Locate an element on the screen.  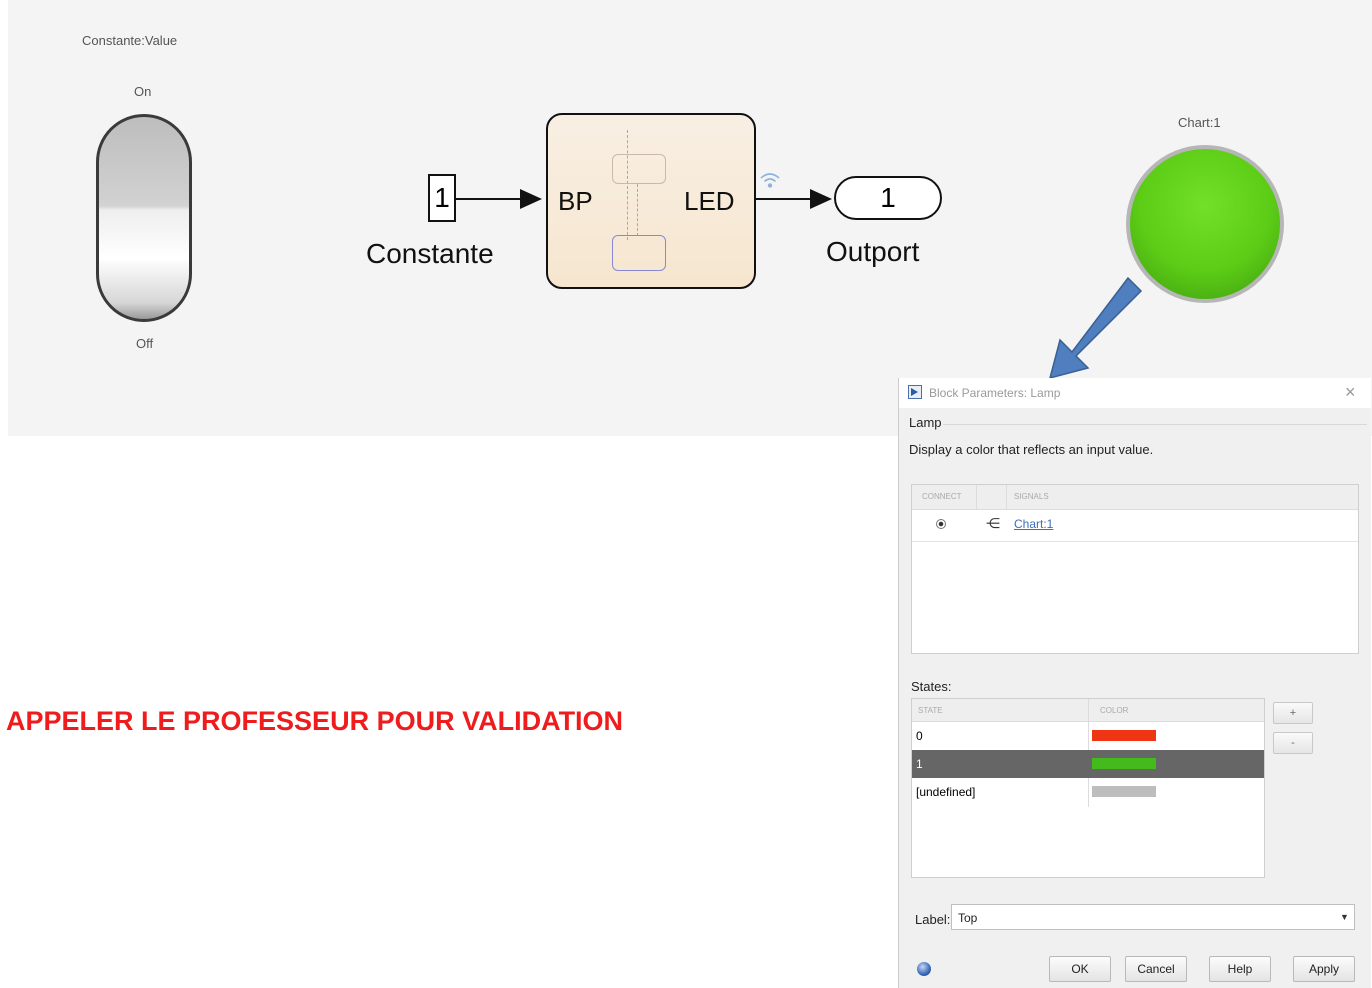
remove-state-button: - is located at coordinates (1293, 743).